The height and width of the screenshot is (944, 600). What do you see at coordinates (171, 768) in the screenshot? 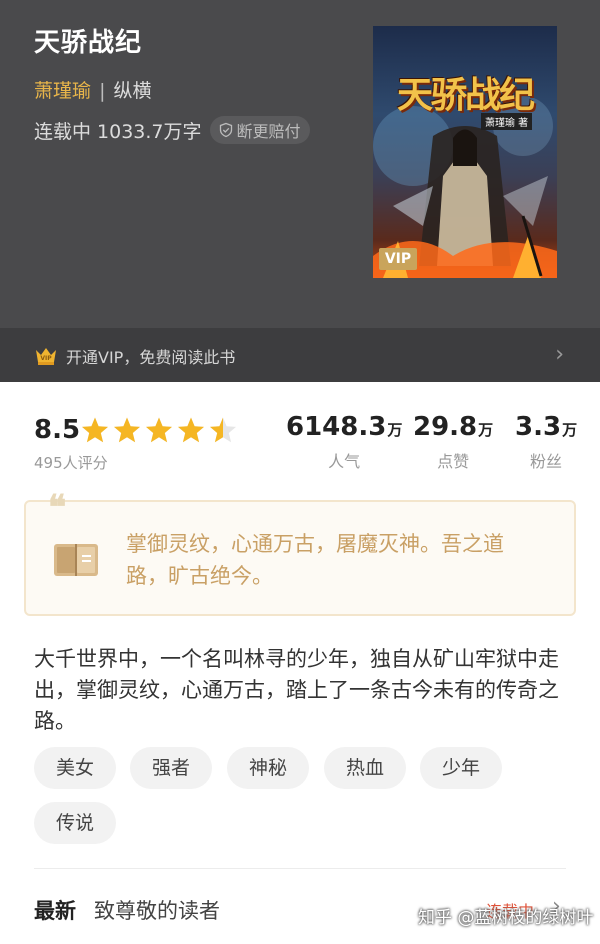
I see `tag-chip: 强者` at bounding box center [171, 768].